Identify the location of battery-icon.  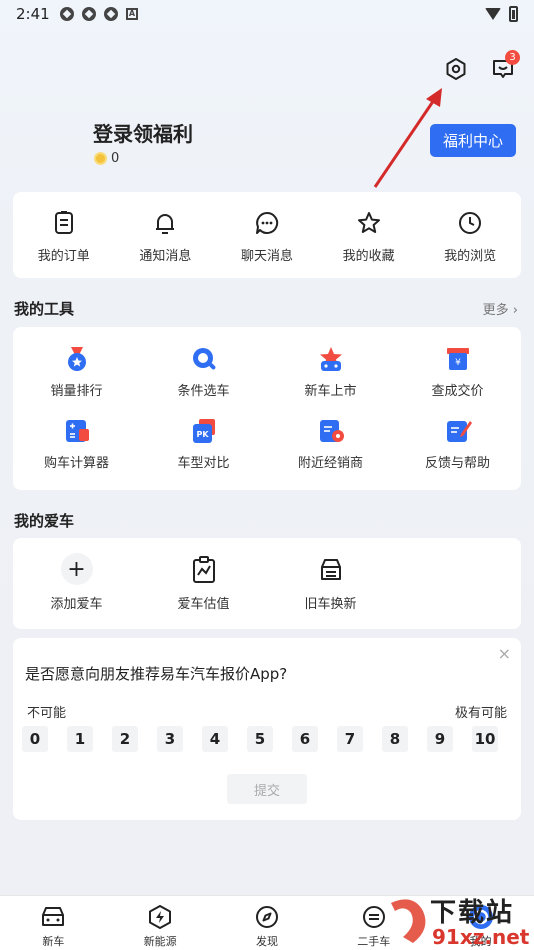
(513, 14).